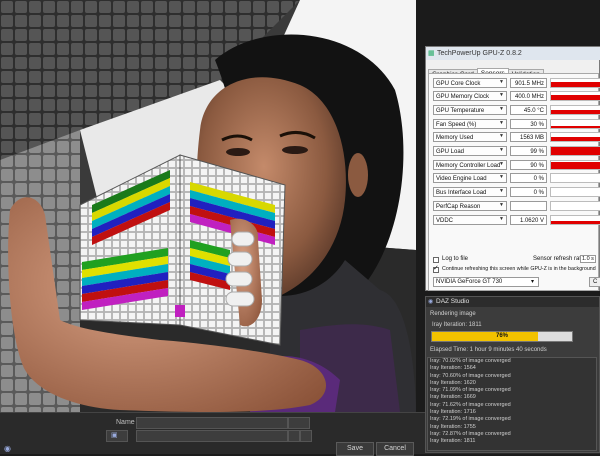 The image size is (600, 456). I want to click on cancel-button: Cancel, so click(395, 449).